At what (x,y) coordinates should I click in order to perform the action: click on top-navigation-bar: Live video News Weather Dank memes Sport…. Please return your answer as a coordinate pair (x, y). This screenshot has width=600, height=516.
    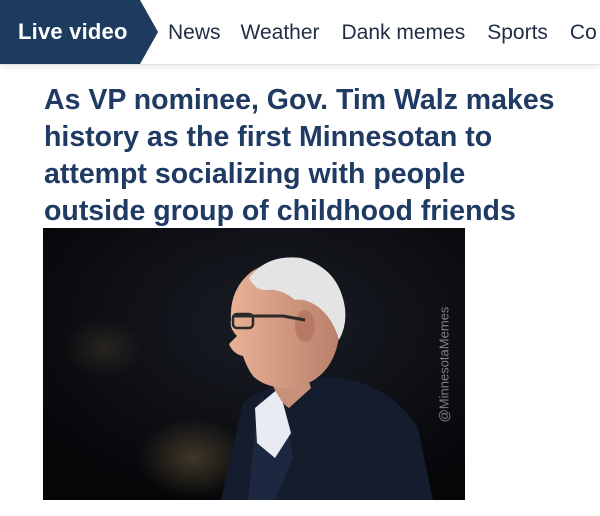
    Looking at the image, I should click on (300, 32).